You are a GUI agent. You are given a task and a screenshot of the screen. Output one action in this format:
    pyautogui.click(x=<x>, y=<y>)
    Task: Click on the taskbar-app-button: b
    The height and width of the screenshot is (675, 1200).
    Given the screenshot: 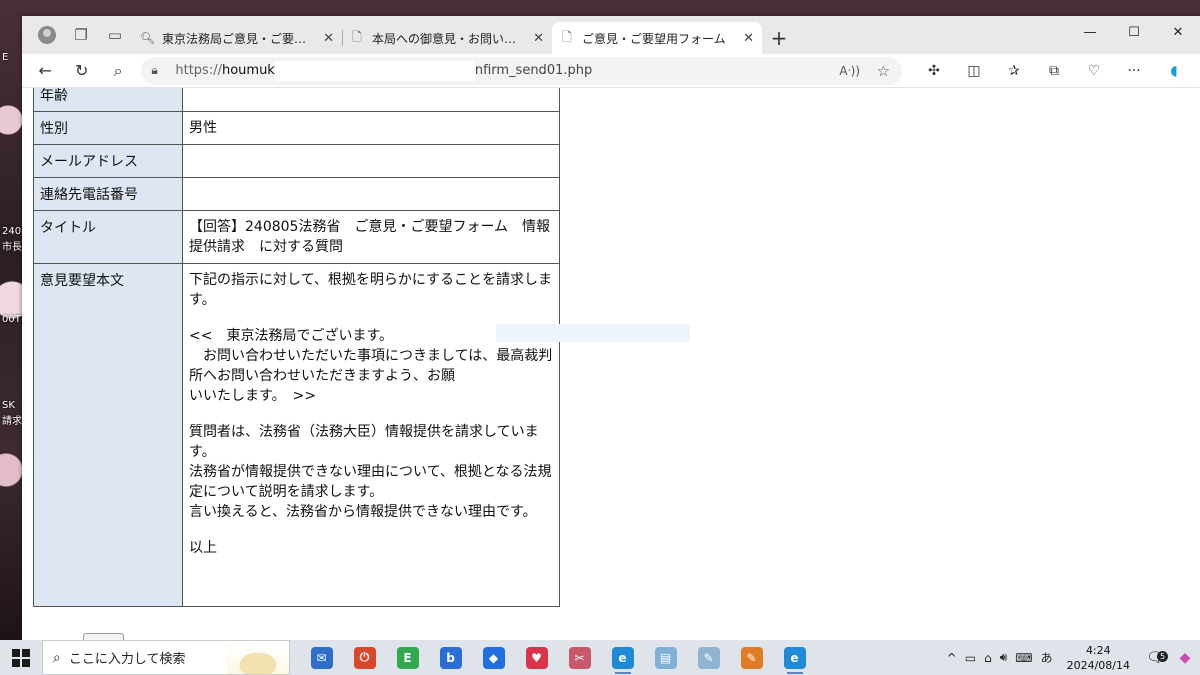 What is the action you would take?
    pyautogui.click(x=450, y=657)
    